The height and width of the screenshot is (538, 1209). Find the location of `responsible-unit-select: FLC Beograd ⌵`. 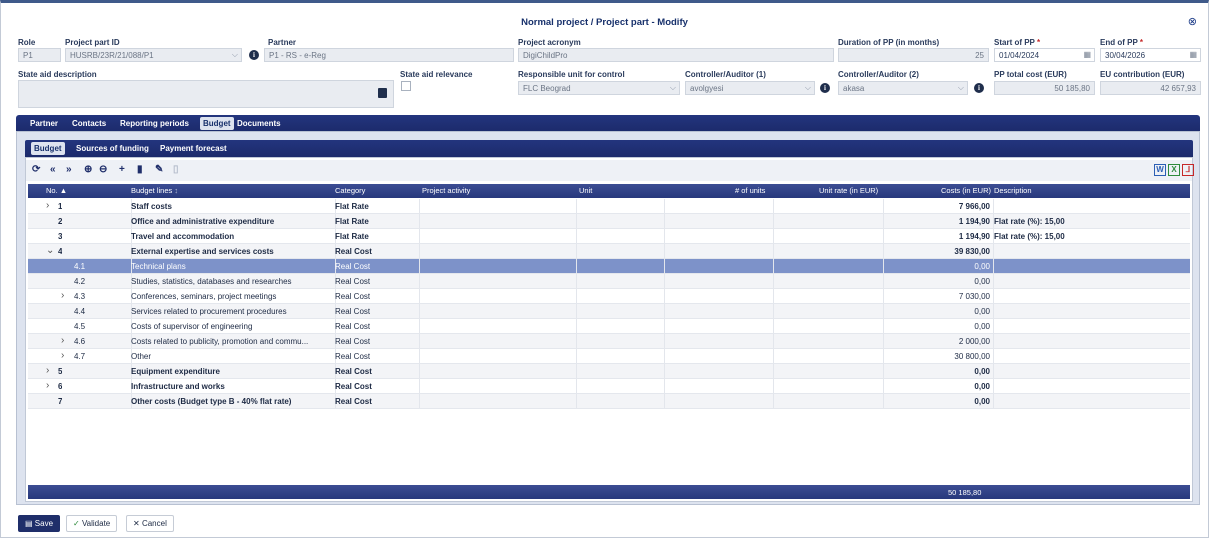

responsible-unit-select: FLC Beograd ⌵ is located at coordinates (599, 88).